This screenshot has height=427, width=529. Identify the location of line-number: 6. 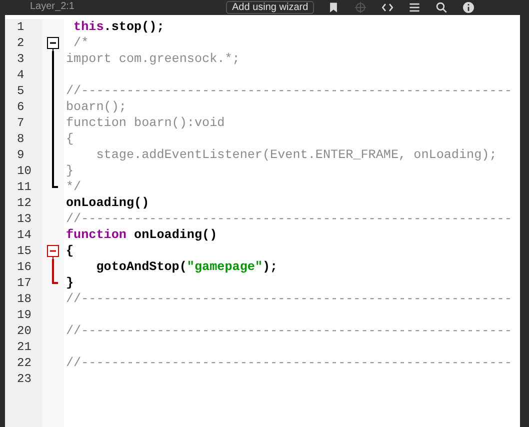
(21, 107).